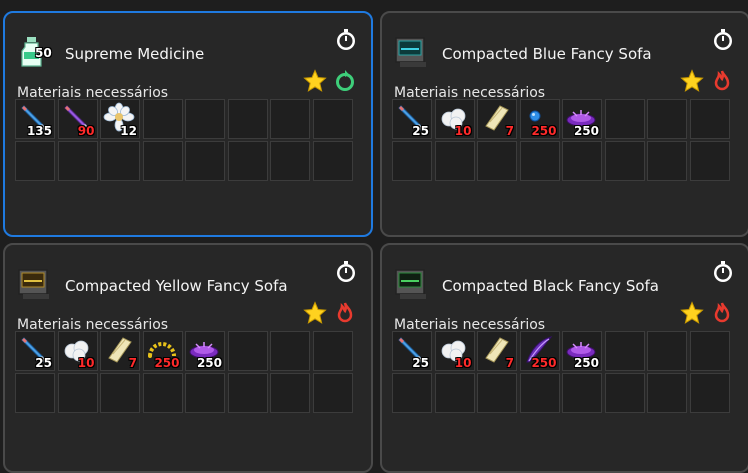 This screenshot has width=748, height=473. Describe the element at coordinates (185, 140) in the screenshot. I see `materials-grid: 135 90 12` at that location.